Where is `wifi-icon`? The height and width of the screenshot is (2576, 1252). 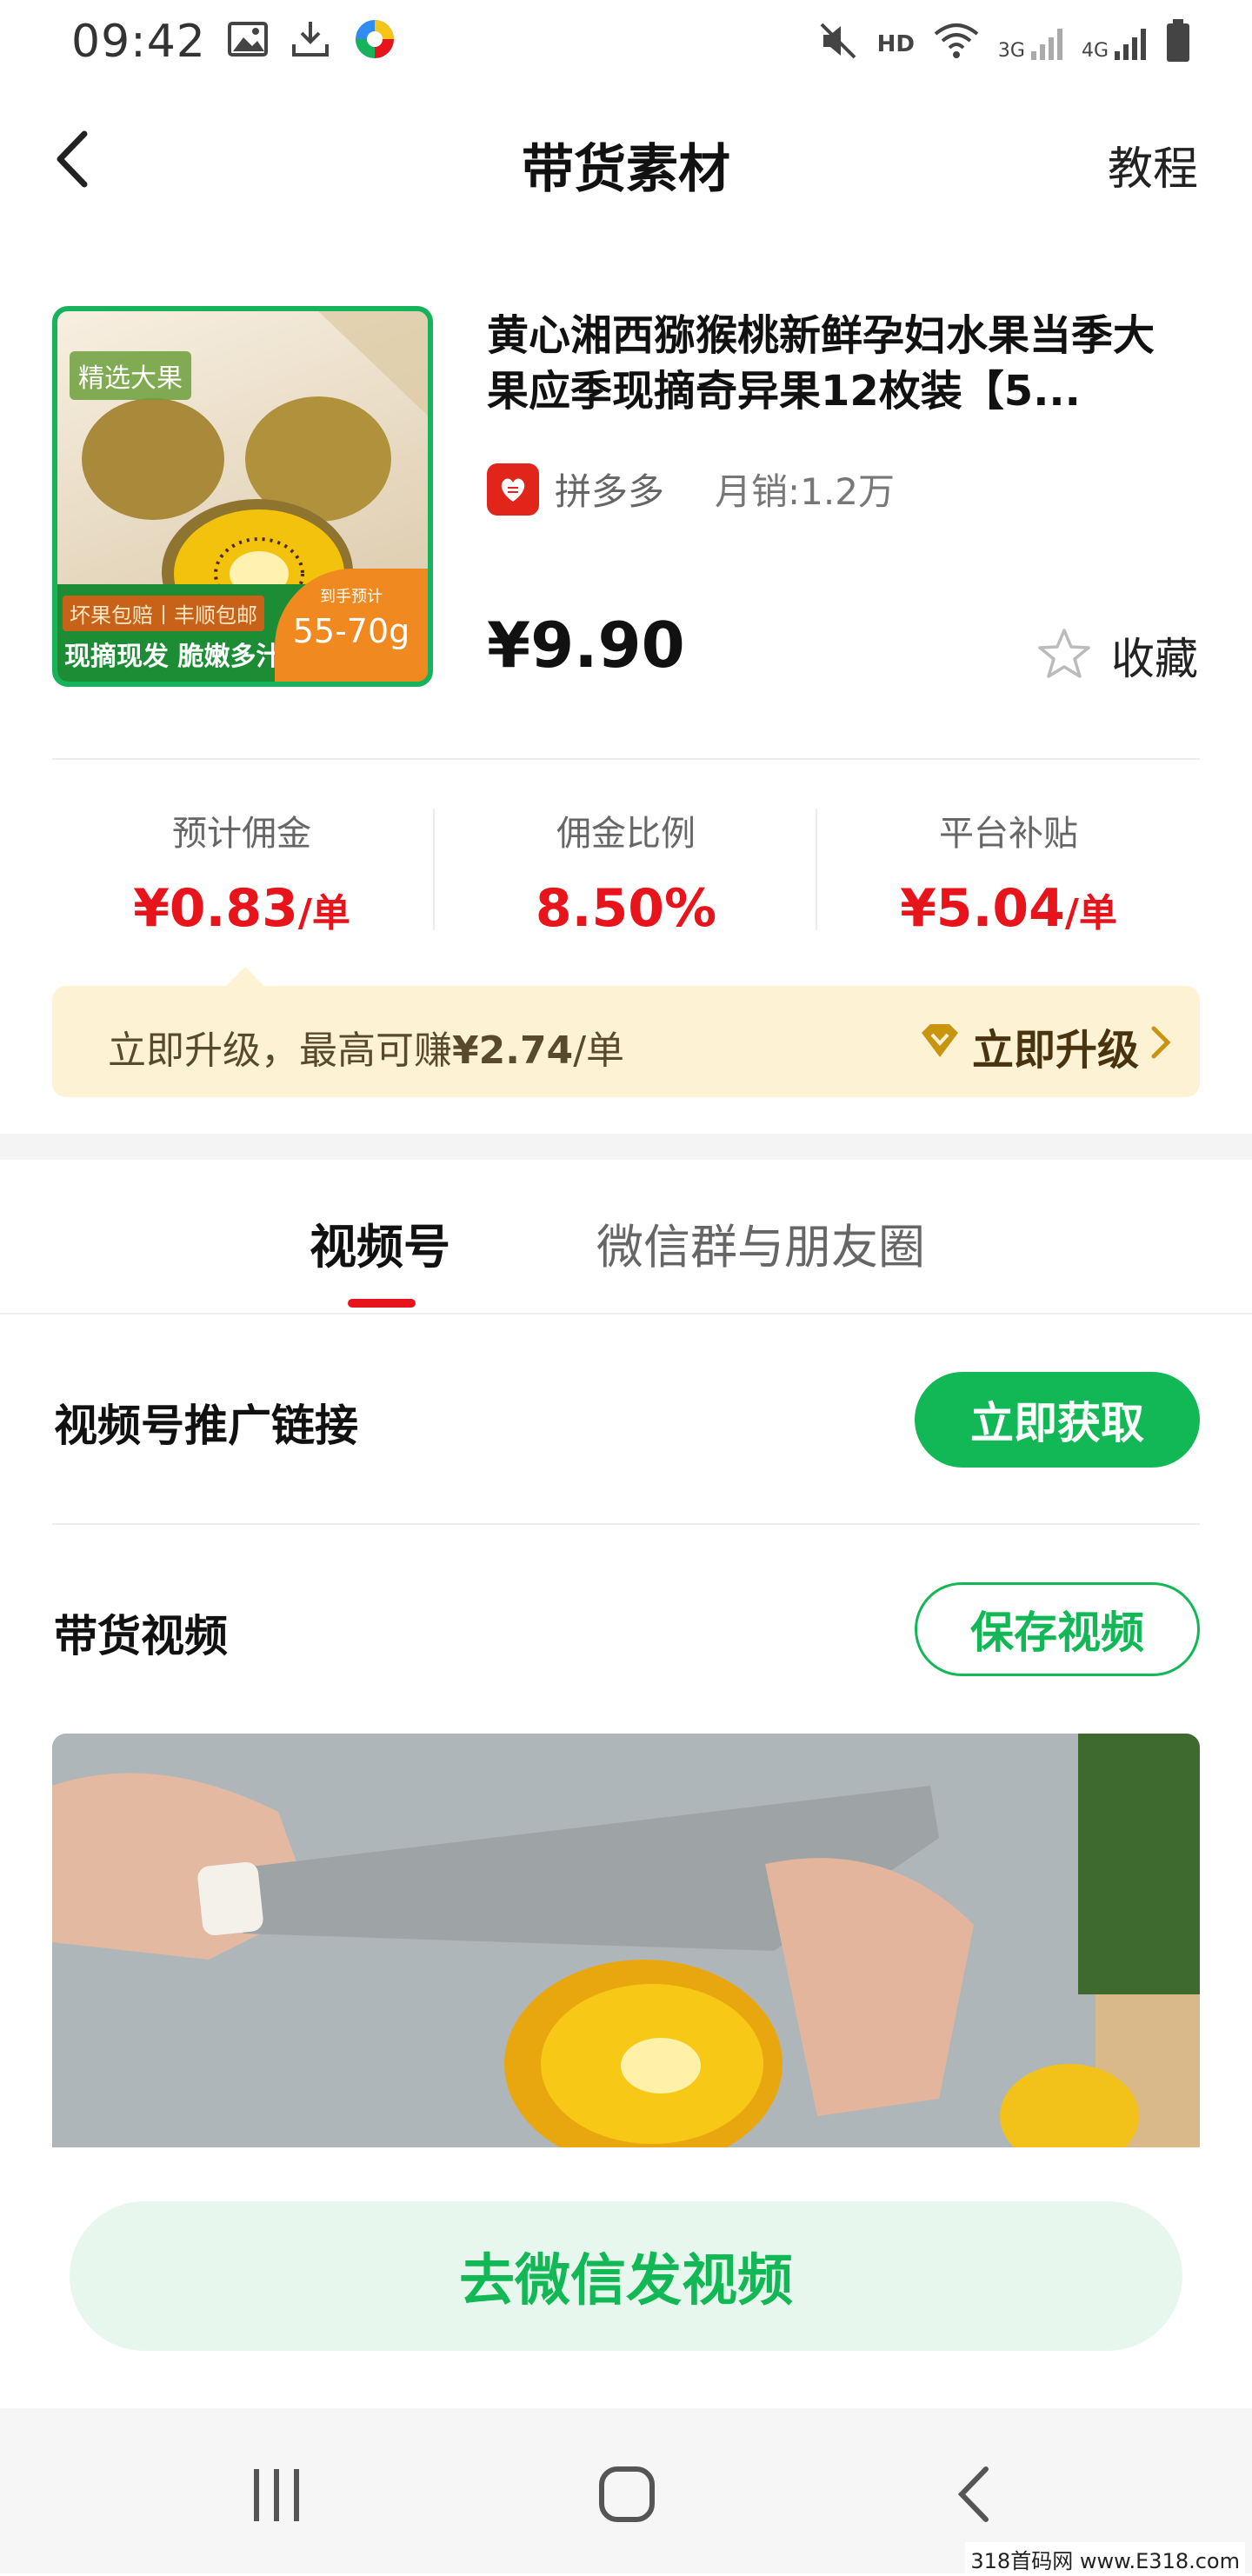
wifi-icon is located at coordinates (957, 44).